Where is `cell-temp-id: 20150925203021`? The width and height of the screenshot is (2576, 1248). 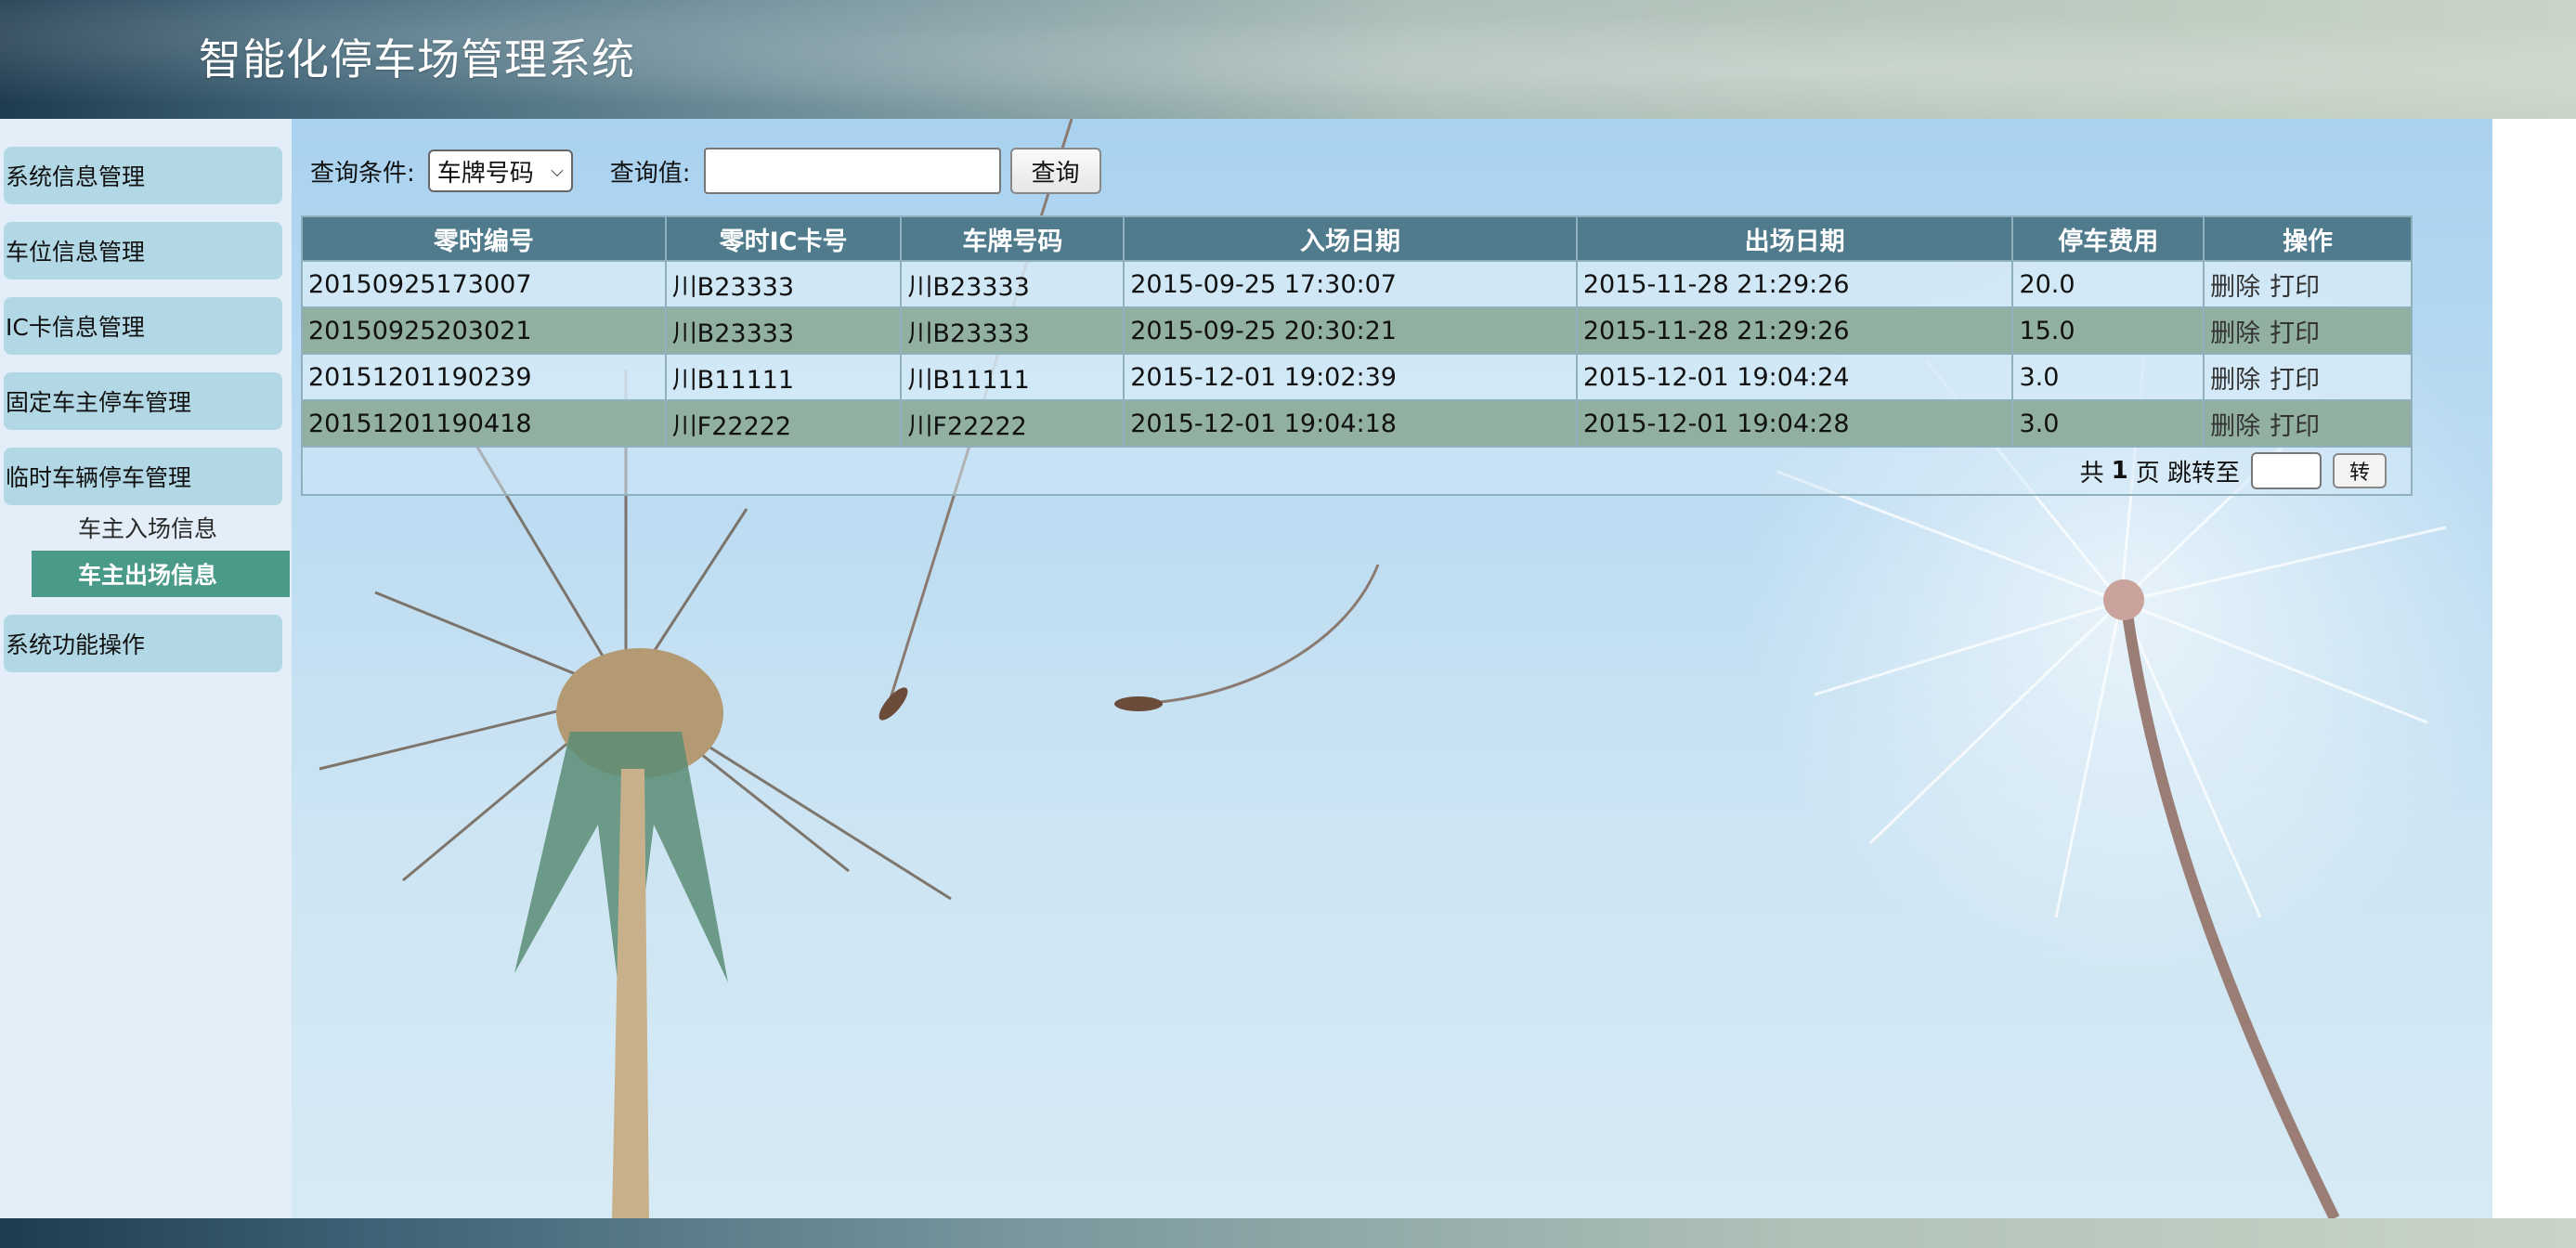 cell-temp-id: 20150925203021 is located at coordinates (484, 330).